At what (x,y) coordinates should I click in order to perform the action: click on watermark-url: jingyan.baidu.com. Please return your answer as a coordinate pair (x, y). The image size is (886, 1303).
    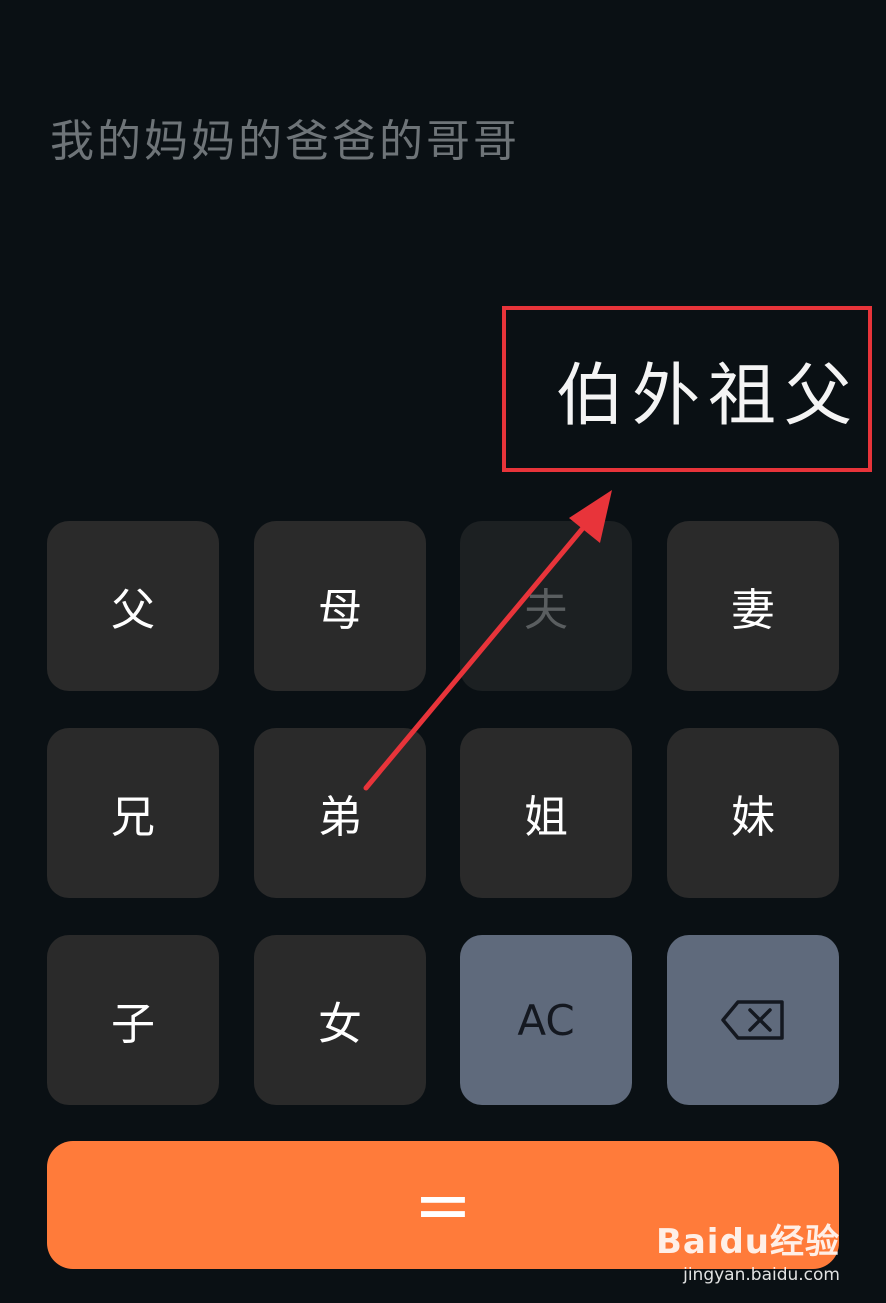
    Looking at the image, I should click on (761, 1275).